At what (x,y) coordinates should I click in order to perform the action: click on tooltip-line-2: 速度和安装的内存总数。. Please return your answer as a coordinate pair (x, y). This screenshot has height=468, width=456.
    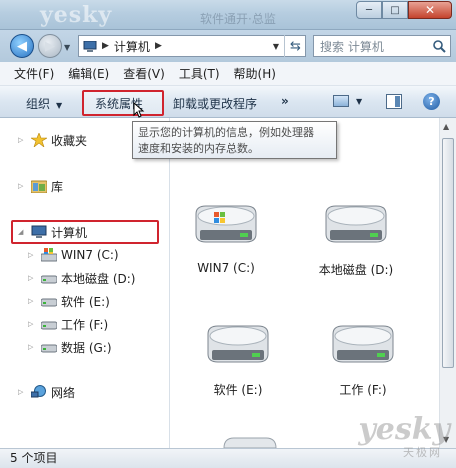
    Looking at the image, I should click on (198, 148).